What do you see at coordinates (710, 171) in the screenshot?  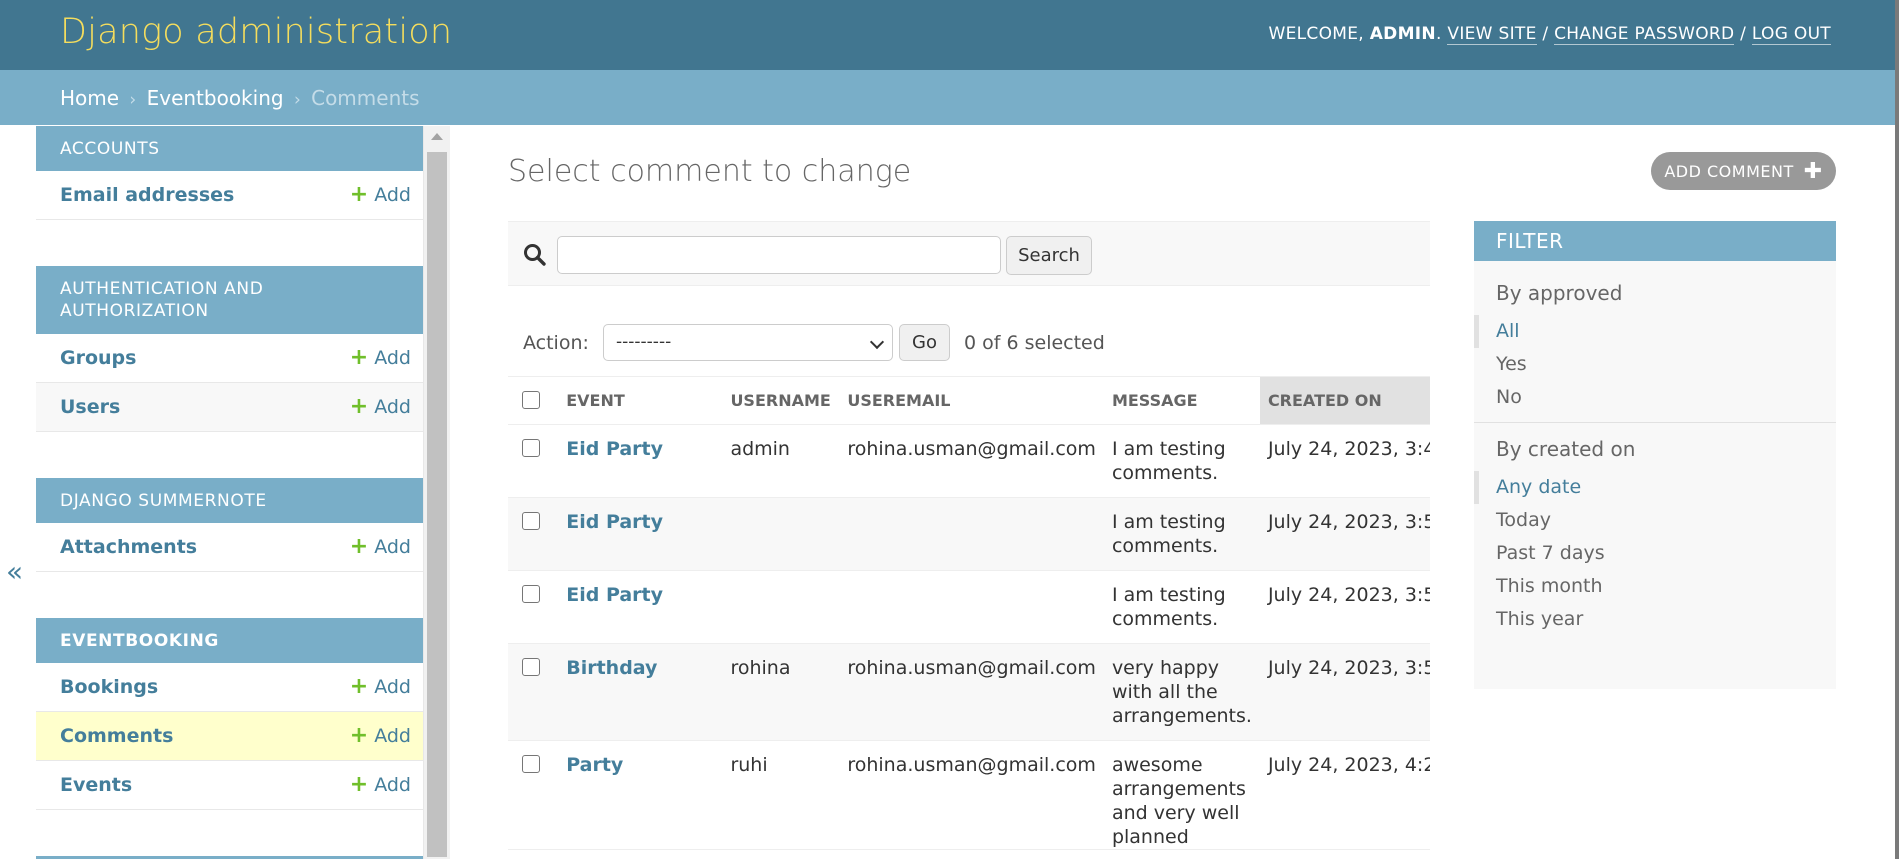 I see `page-title: Select comment to change` at bounding box center [710, 171].